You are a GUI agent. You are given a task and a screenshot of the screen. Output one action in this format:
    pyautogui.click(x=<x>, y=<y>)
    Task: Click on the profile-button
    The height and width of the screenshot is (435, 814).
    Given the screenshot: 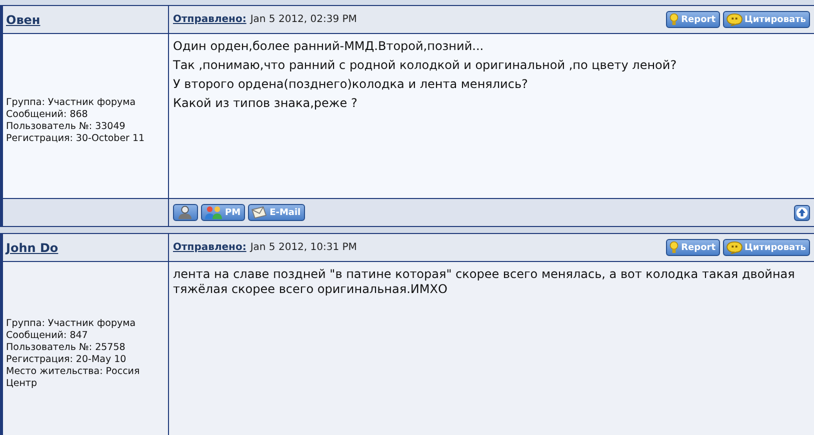 What is the action you would take?
    pyautogui.click(x=185, y=212)
    